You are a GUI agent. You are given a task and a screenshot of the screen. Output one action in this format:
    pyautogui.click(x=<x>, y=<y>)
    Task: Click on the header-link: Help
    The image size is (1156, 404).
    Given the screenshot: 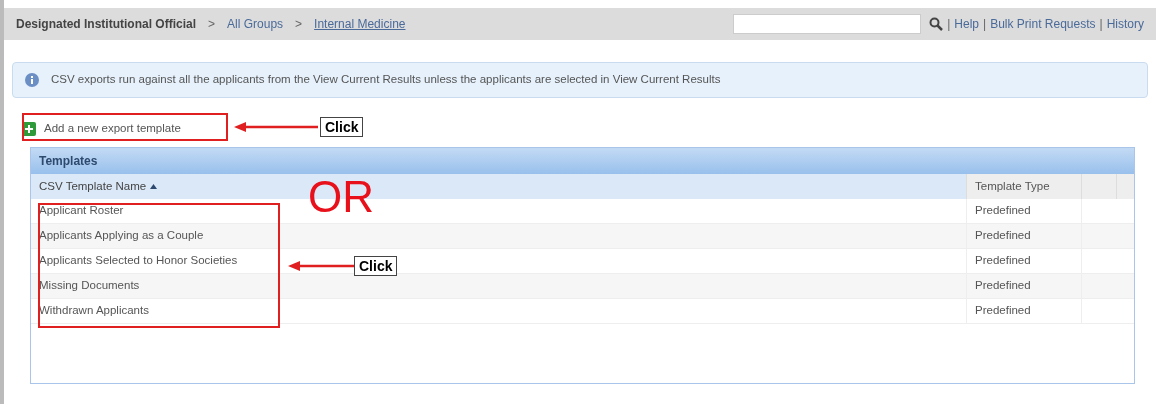 What is the action you would take?
    pyautogui.click(x=966, y=24)
    